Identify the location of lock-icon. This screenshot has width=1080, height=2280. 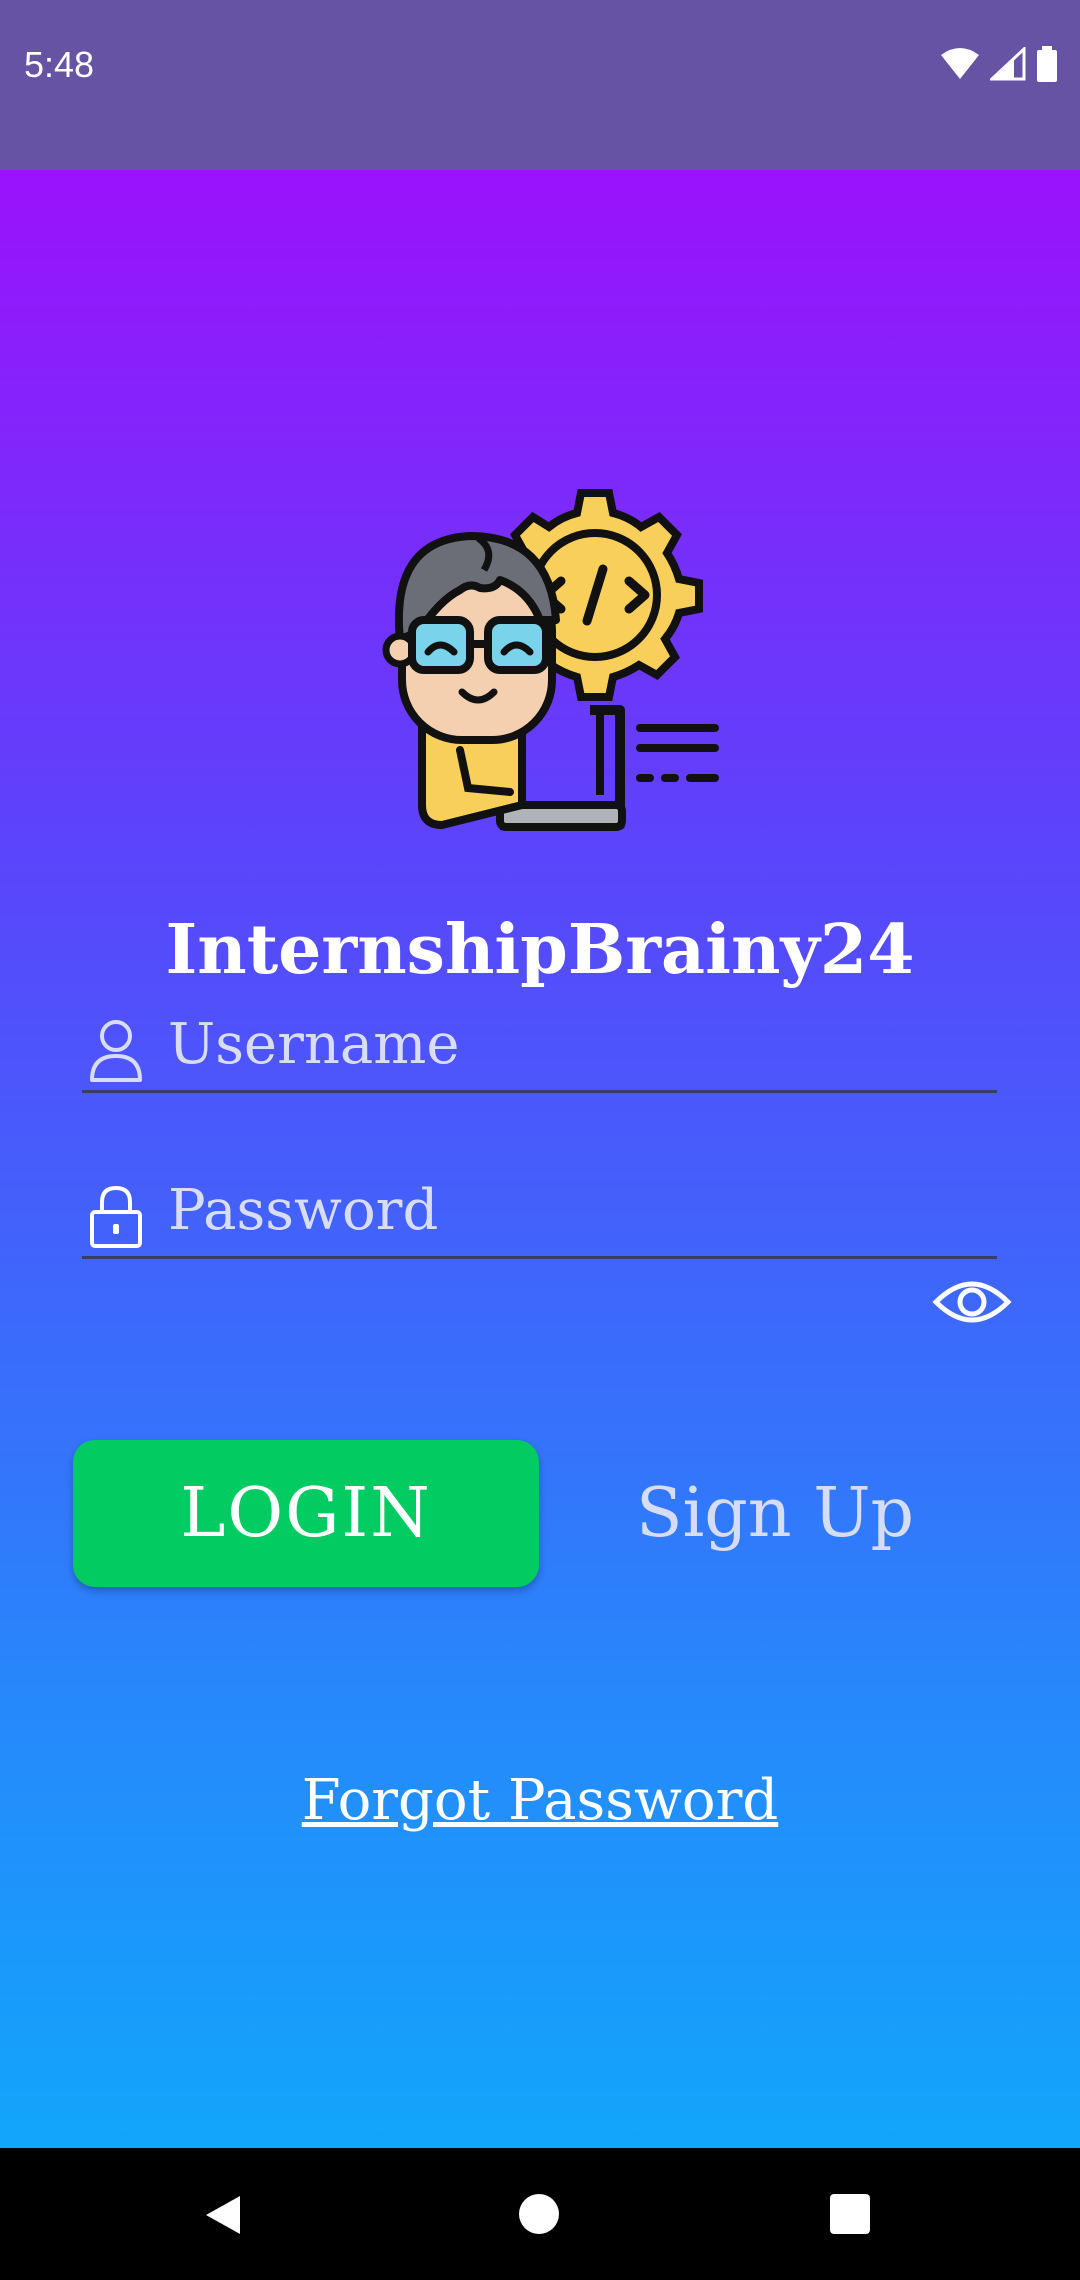
(116, 1216).